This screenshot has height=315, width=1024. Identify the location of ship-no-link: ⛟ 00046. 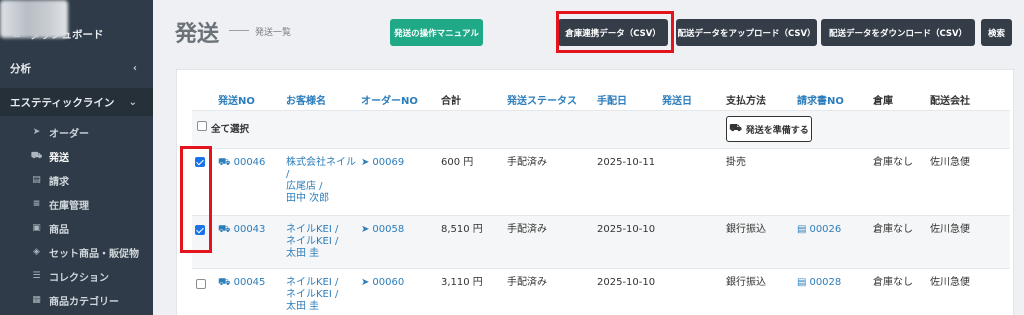
(241, 163).